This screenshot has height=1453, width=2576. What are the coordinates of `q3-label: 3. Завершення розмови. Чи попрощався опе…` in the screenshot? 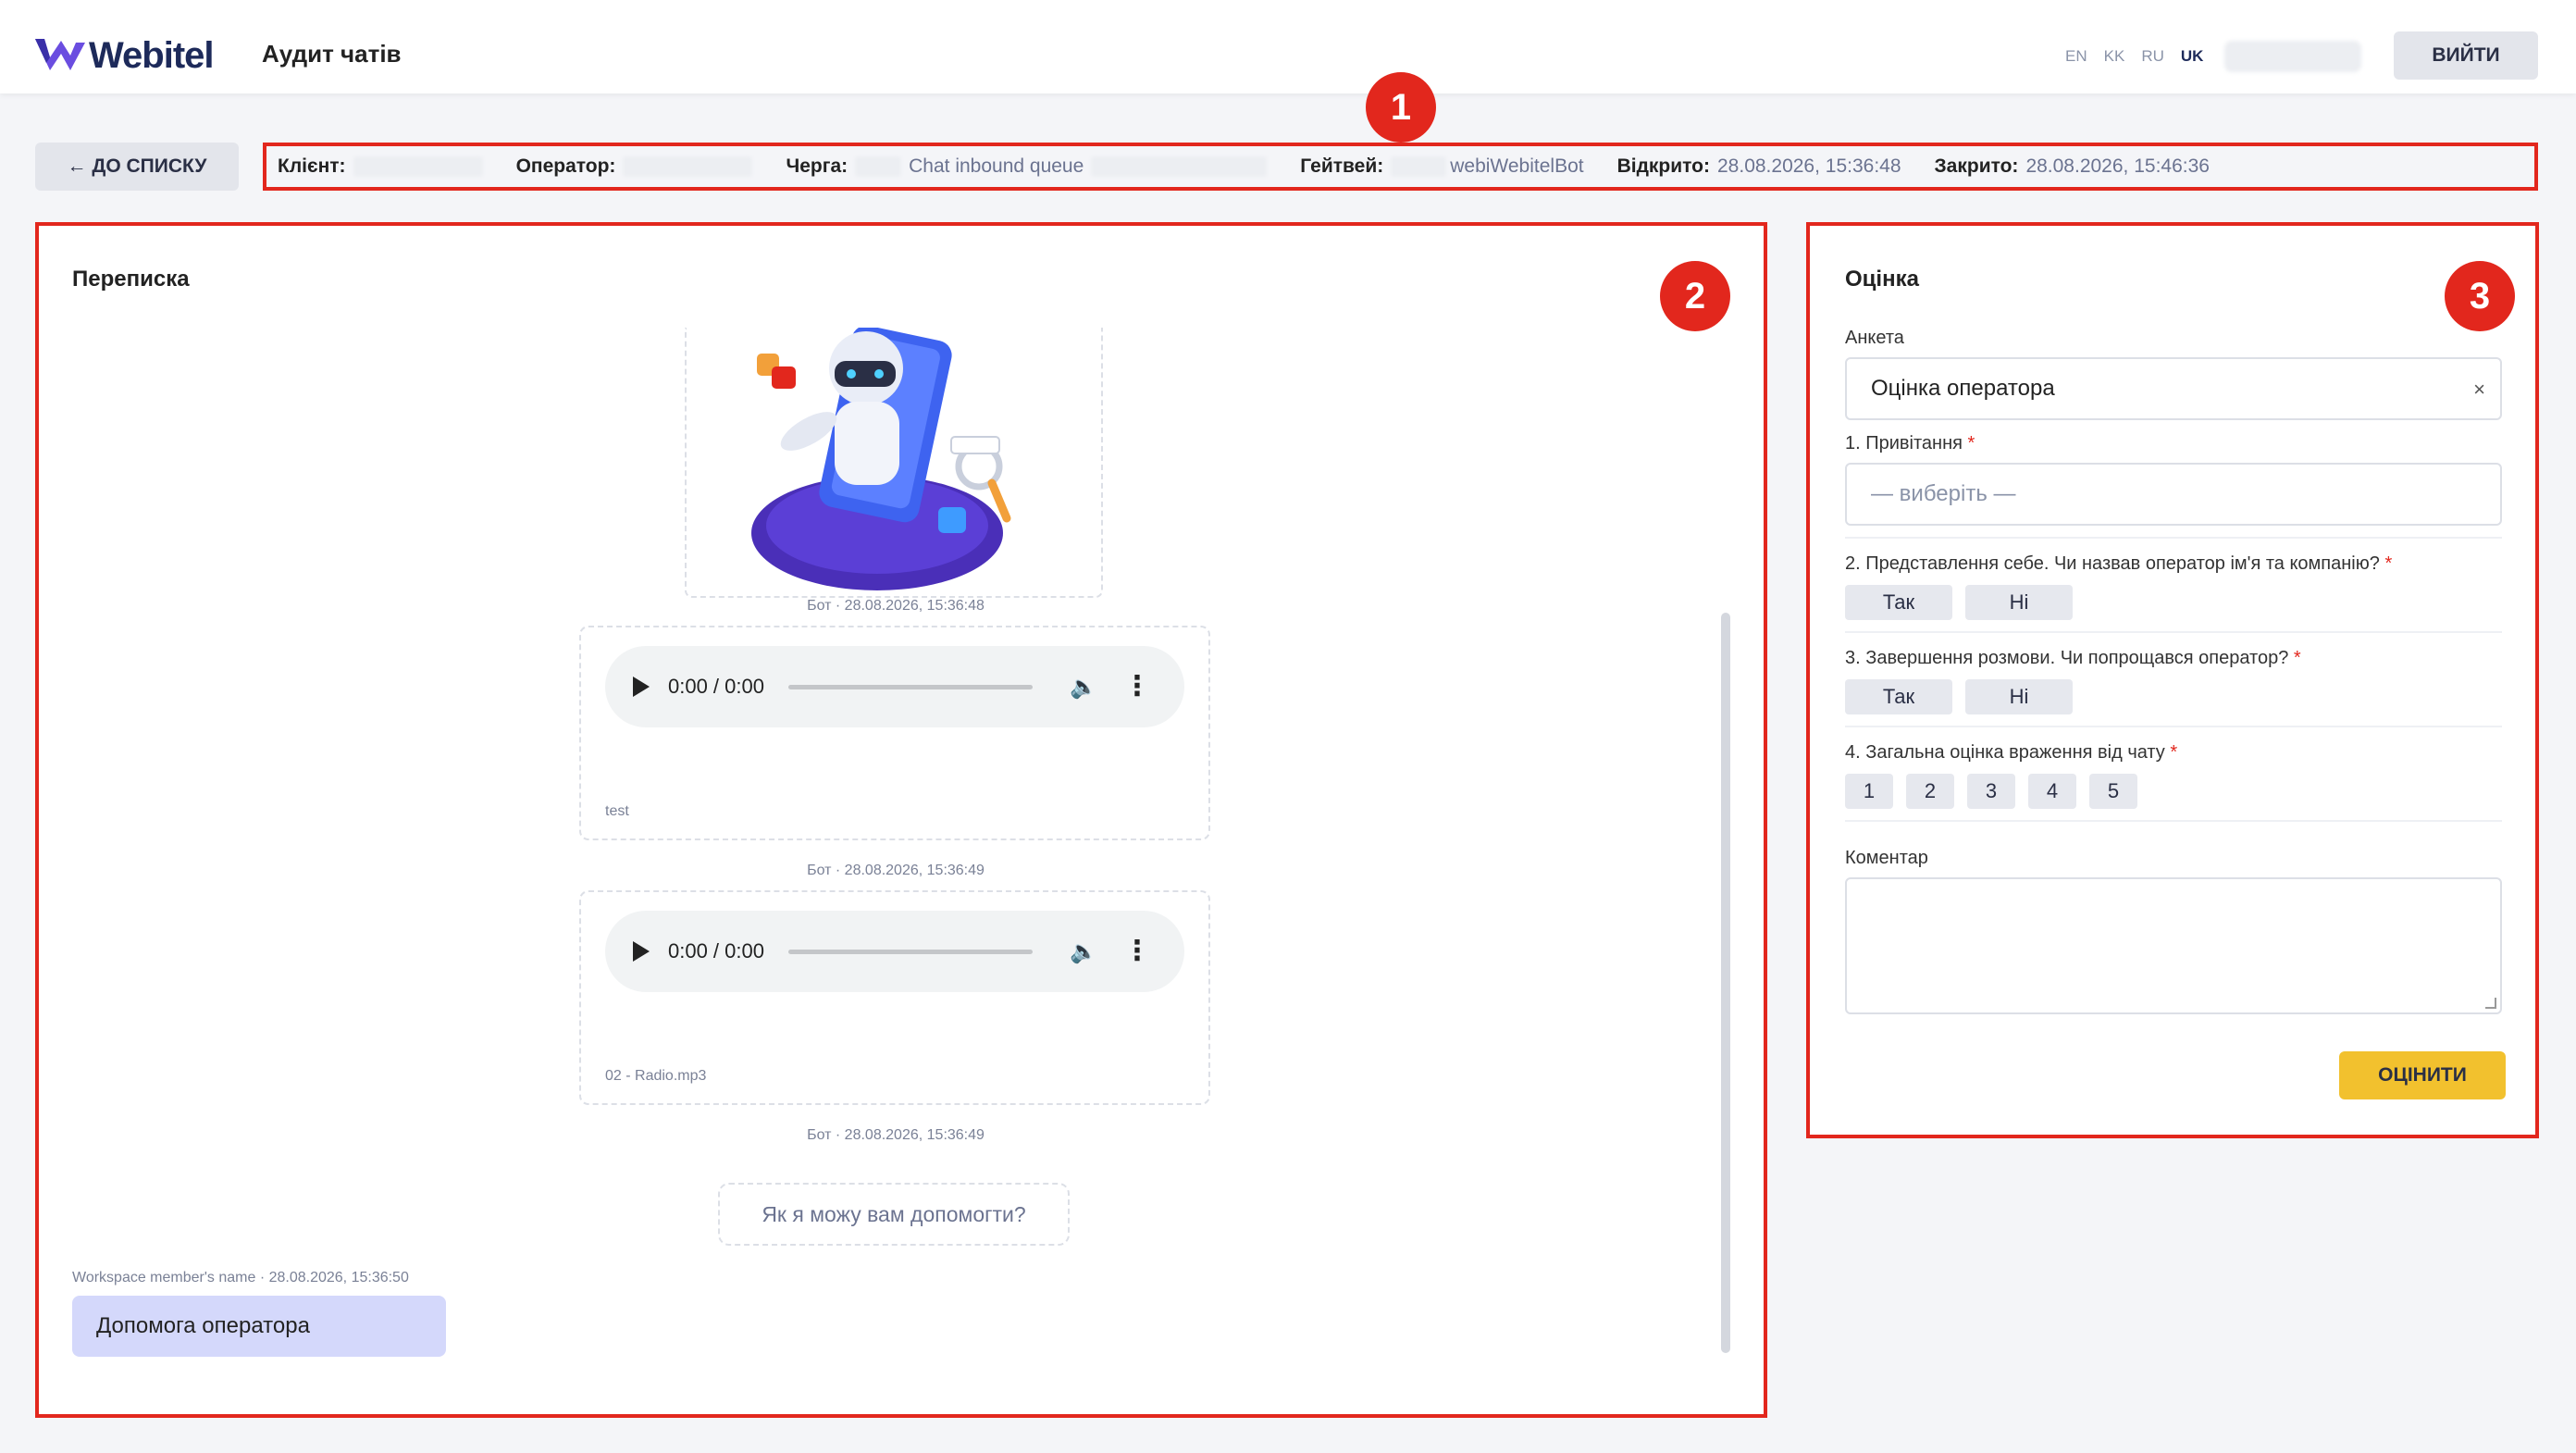 It's located at (2073, 658).